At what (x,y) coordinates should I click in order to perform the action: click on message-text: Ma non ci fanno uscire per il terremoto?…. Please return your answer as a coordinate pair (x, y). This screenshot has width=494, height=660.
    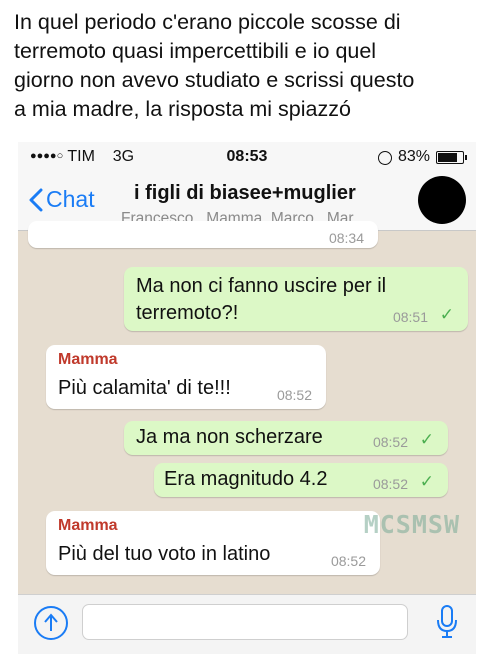
    Looking at the image, I should click on (261, 299).